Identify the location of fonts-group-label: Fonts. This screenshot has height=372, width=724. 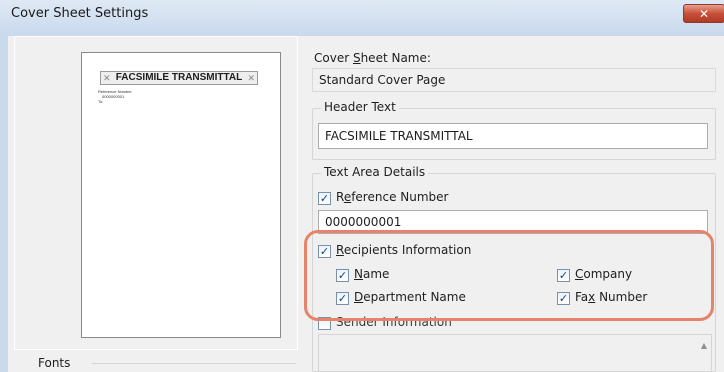
(54, 363).